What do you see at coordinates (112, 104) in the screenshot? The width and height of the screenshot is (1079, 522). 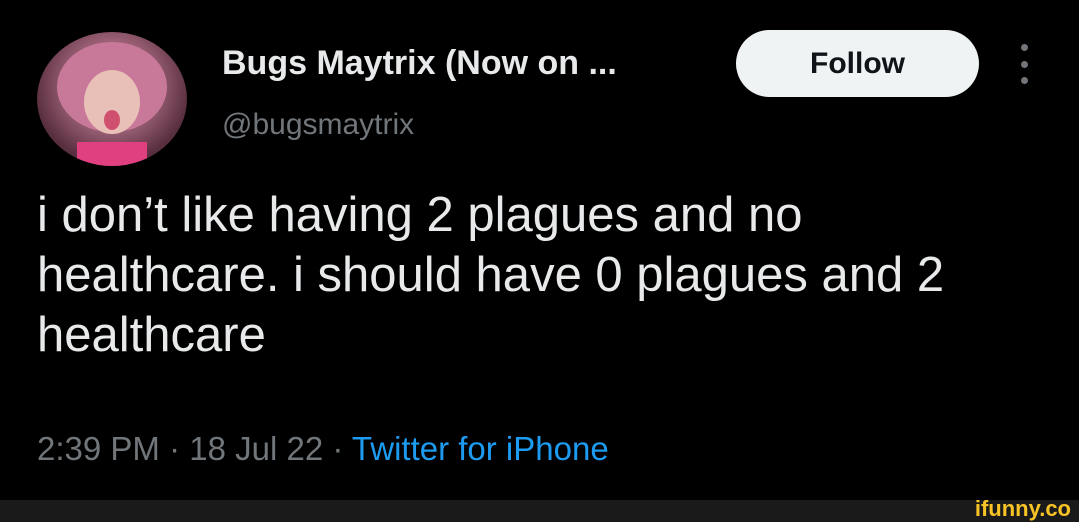 I see `avatar-image` at bounding box center [112, 104].